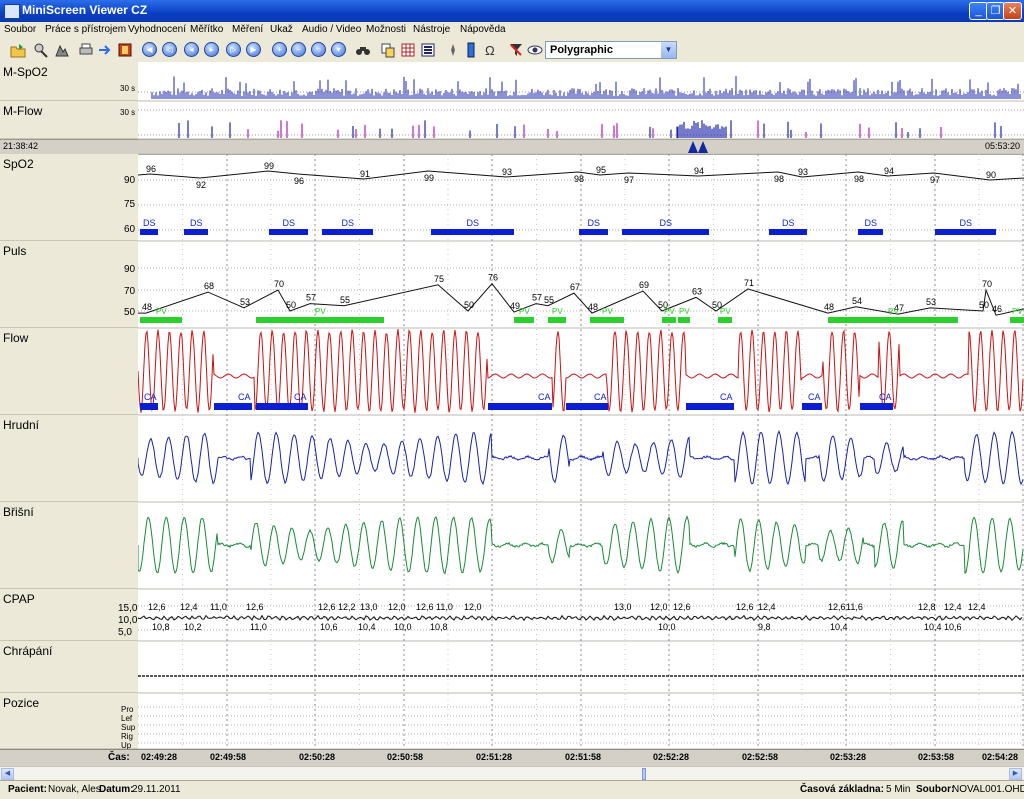 The image size is (1024, 799). I want to click on device-icon, so click(41, 50).